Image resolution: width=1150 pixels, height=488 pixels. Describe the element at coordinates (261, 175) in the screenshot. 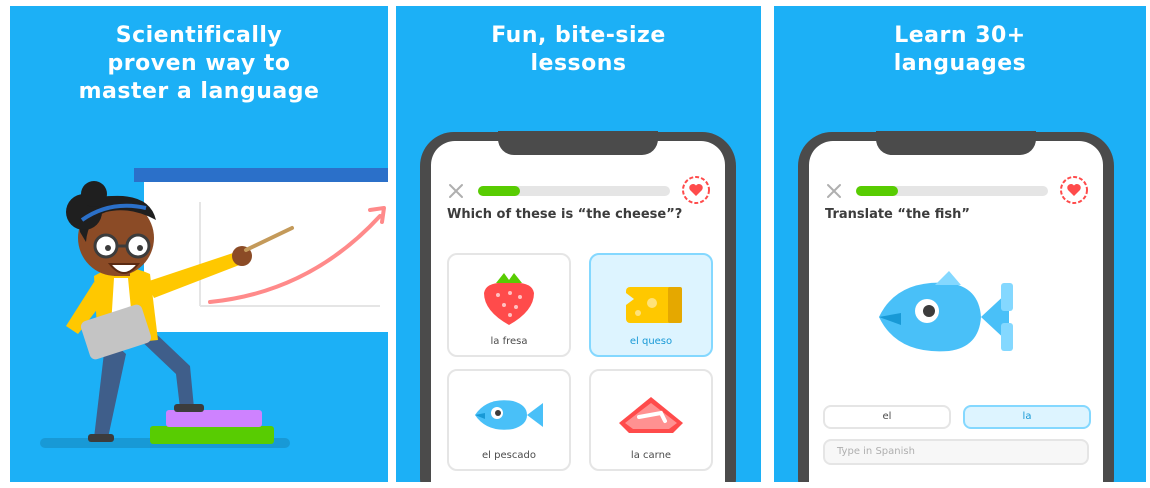

I see `whiteboard-rail` at that location.